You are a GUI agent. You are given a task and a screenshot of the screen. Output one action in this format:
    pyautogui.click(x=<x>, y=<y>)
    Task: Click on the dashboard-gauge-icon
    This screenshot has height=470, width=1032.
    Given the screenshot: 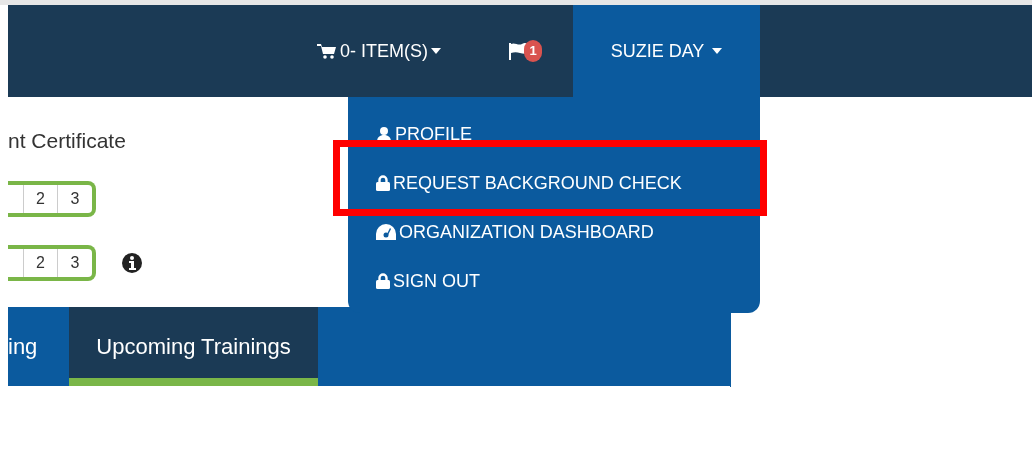 What is the action you would take?
    pyautogui.click(x=386, y=232)
    